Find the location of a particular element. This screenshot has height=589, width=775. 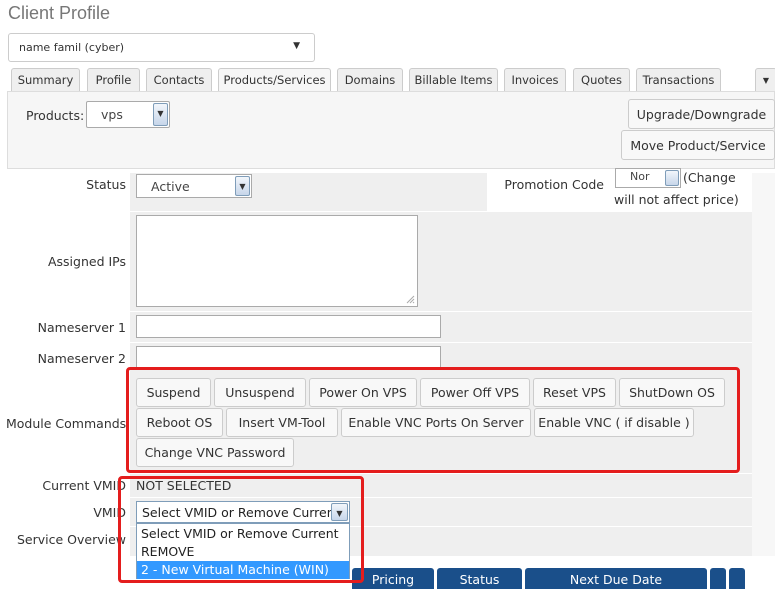

promotion-select-value: Nor is located at coordinates (640, 176).